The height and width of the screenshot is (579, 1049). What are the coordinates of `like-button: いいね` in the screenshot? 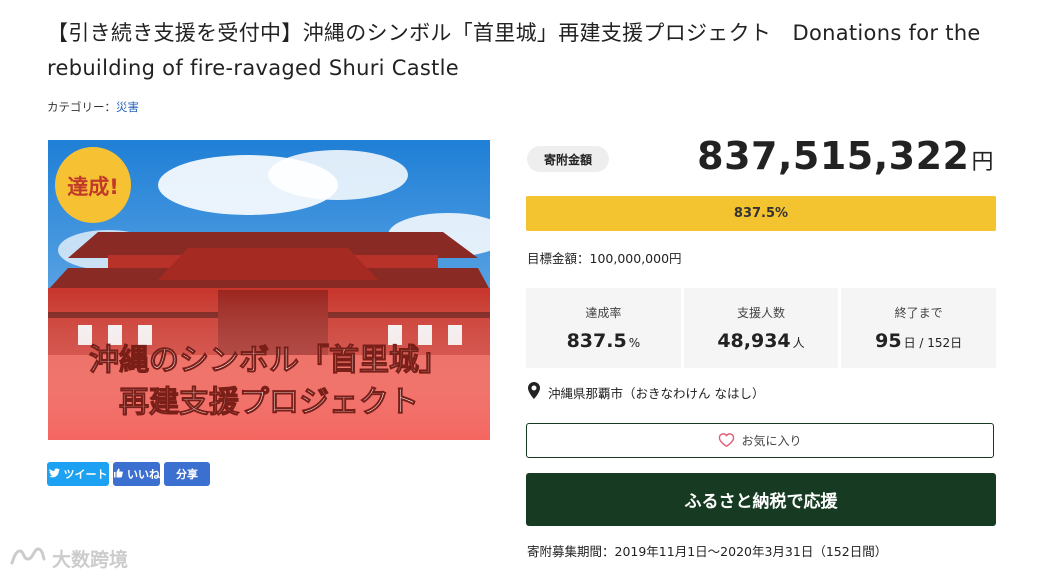 It's located at (136, 474).